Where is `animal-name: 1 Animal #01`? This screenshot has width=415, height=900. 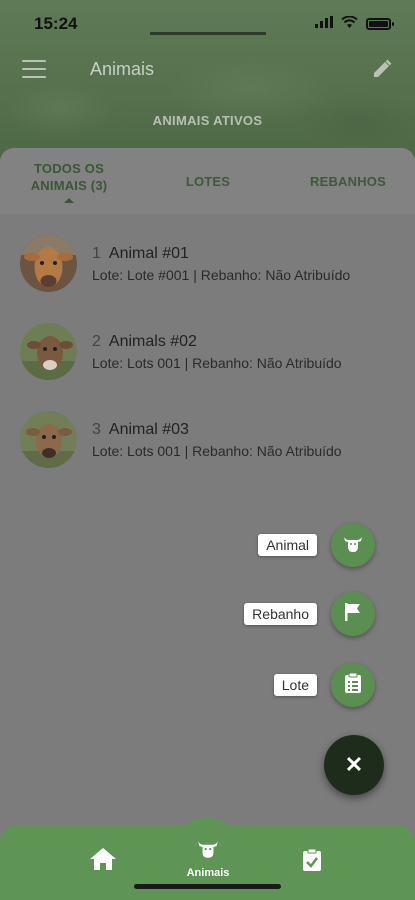
animal-name: 1 Animal #01 is located at coordinates (140, 254).